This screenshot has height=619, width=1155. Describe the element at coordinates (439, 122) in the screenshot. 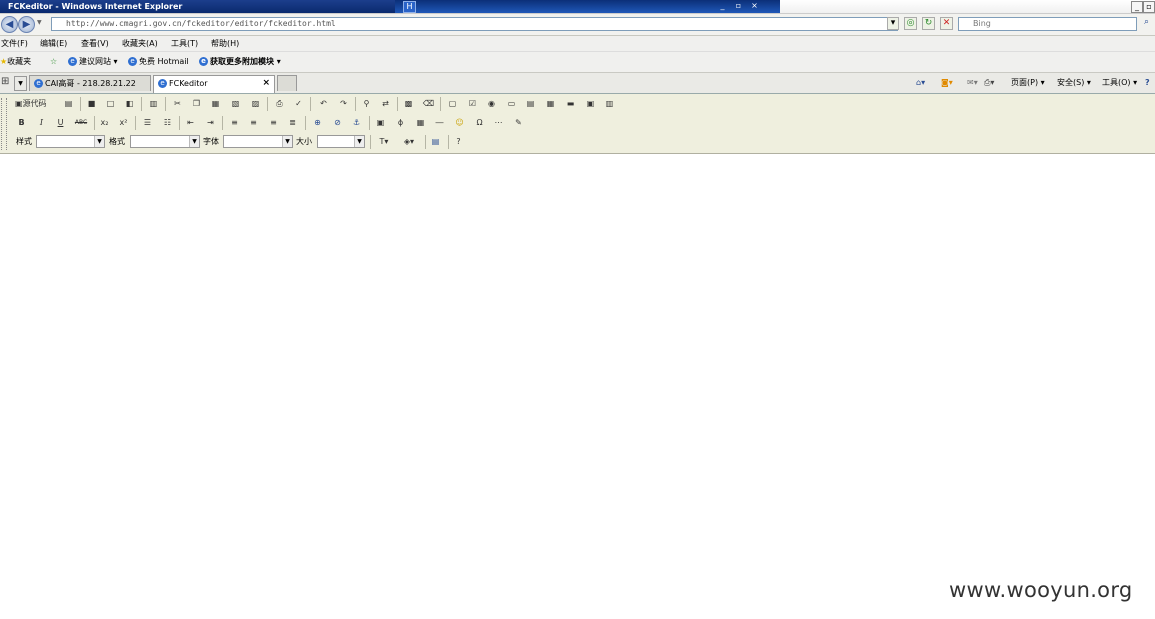

I see `horizontal-rule-icon: ―` at that location.